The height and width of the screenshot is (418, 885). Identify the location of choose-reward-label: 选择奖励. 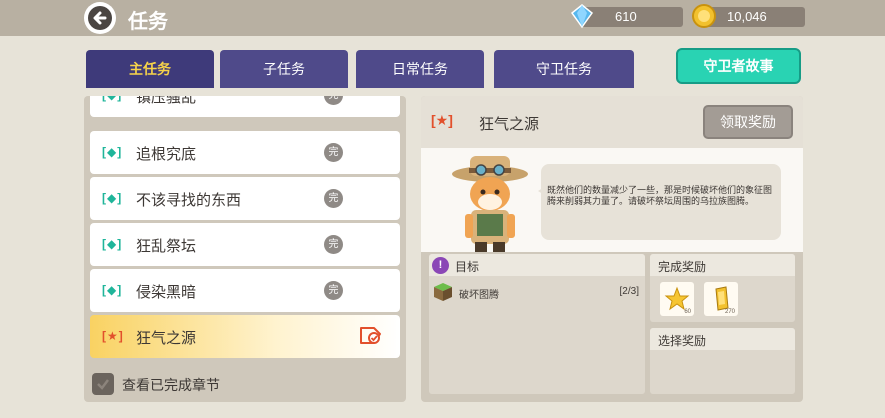
(682, 341).